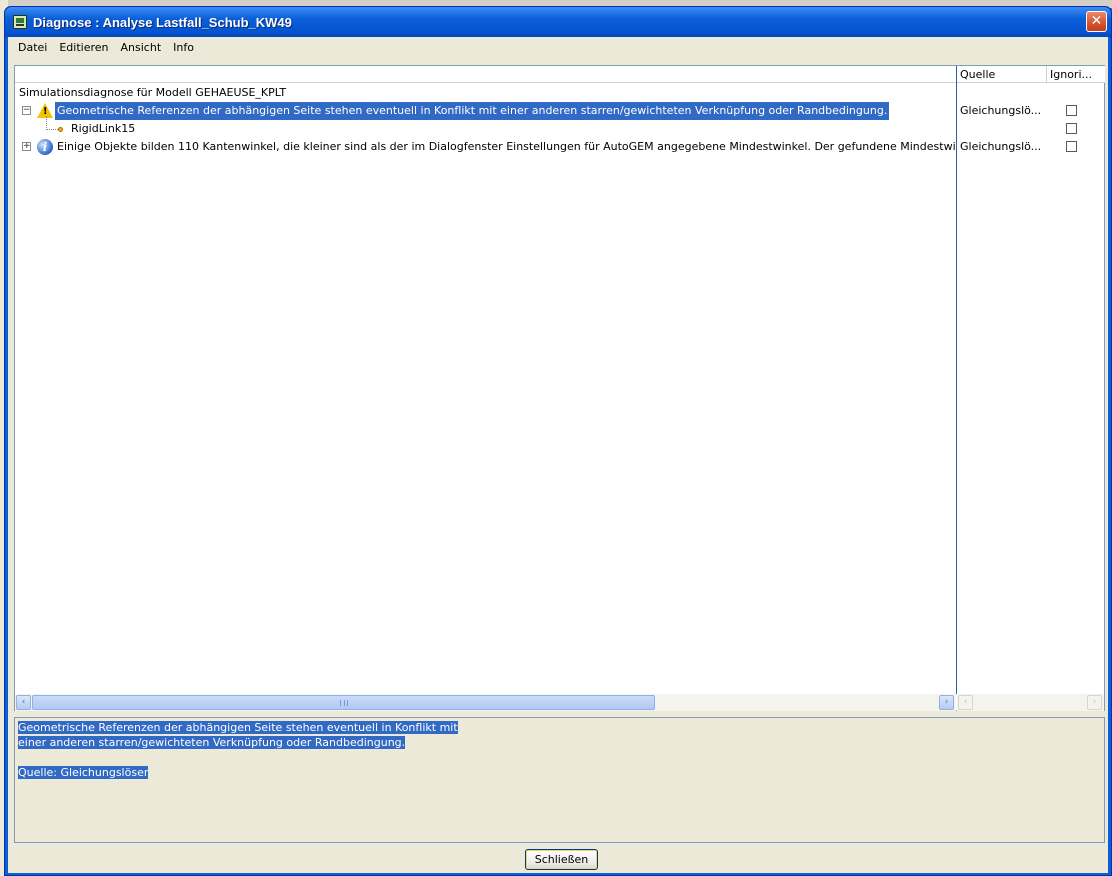 The width and height of the screenshot is (1112, 876). Describe the element at coordinates (45, 147) in the screenshot. I see `info-icon: i` at that location.